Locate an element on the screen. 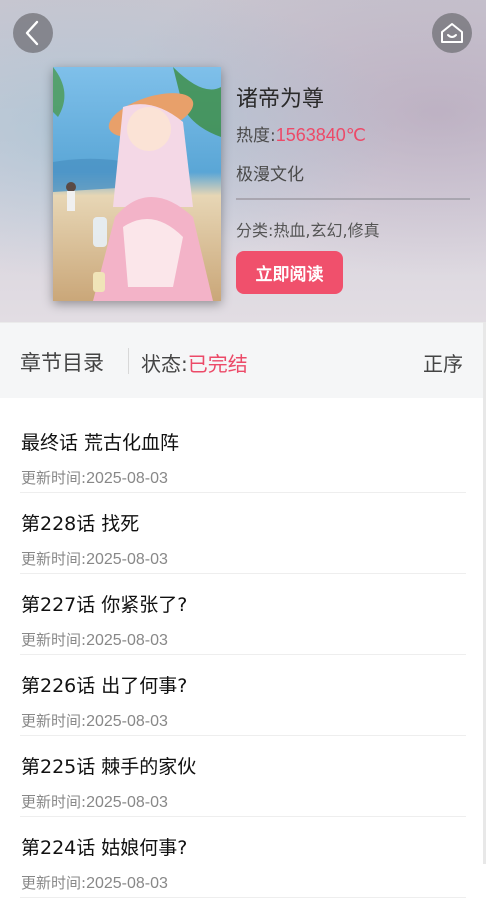 The width and height of the screenshot is (486, 898). chapter-name: 第228话 找死 is located at coordinates (80, 524).